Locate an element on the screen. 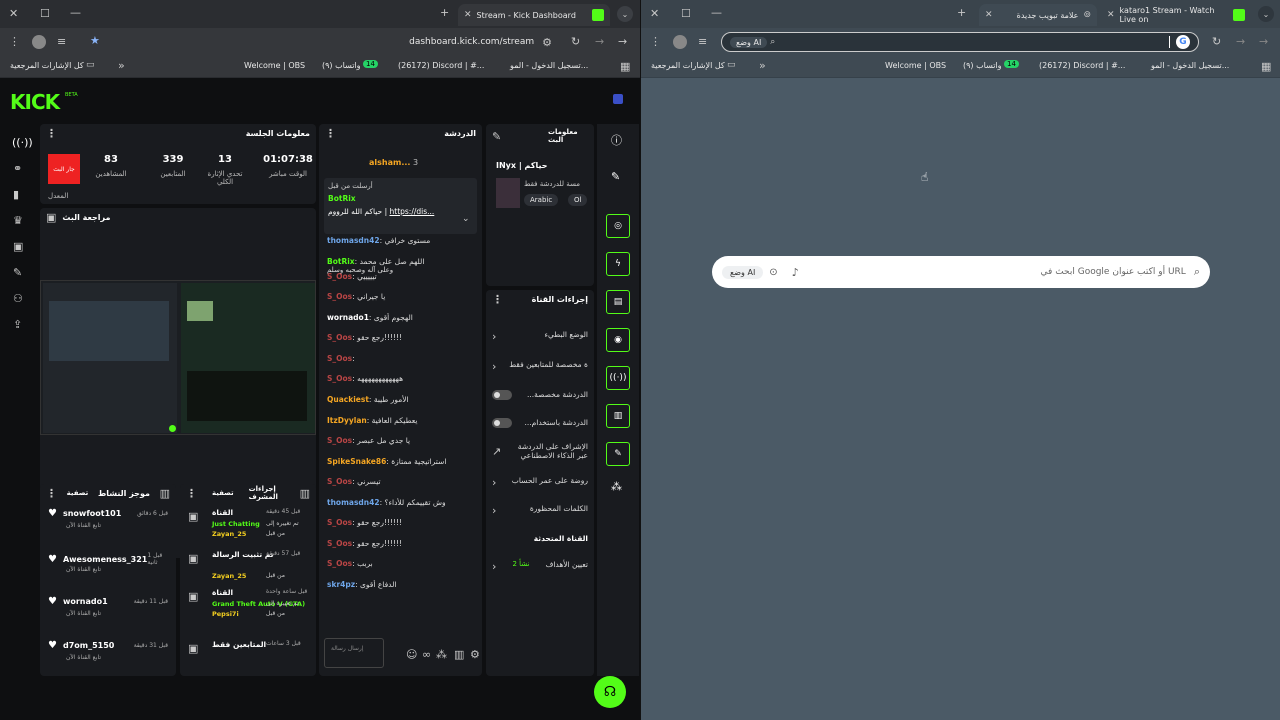  all-bookmarks: كل الإشارات المرجعية is located at coordinates (688, 65).